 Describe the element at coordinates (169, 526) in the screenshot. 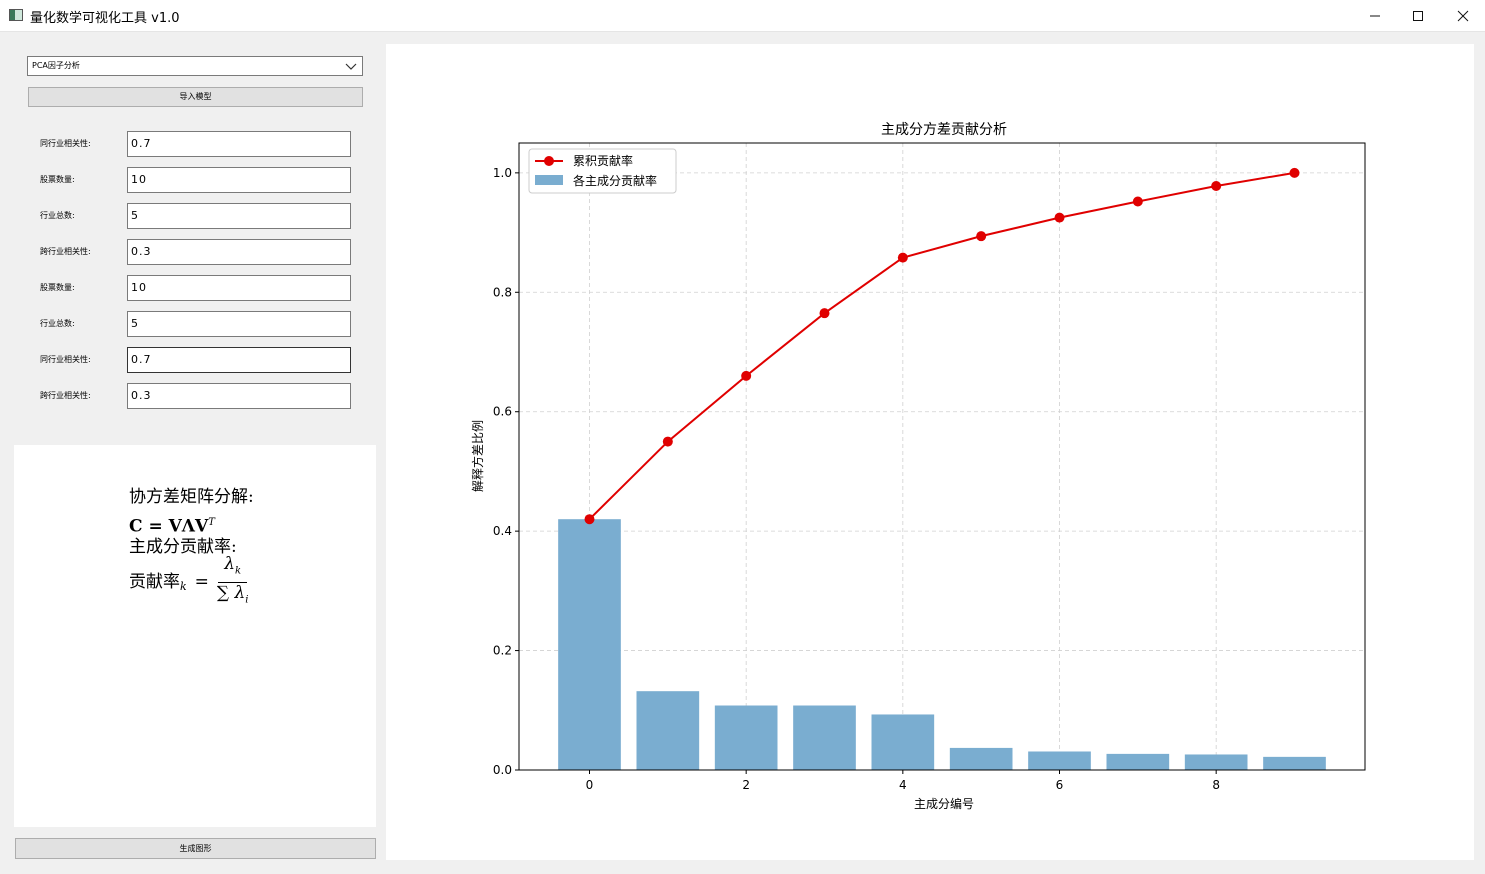

I see `formula-covariance: C = VΛV` at that location.